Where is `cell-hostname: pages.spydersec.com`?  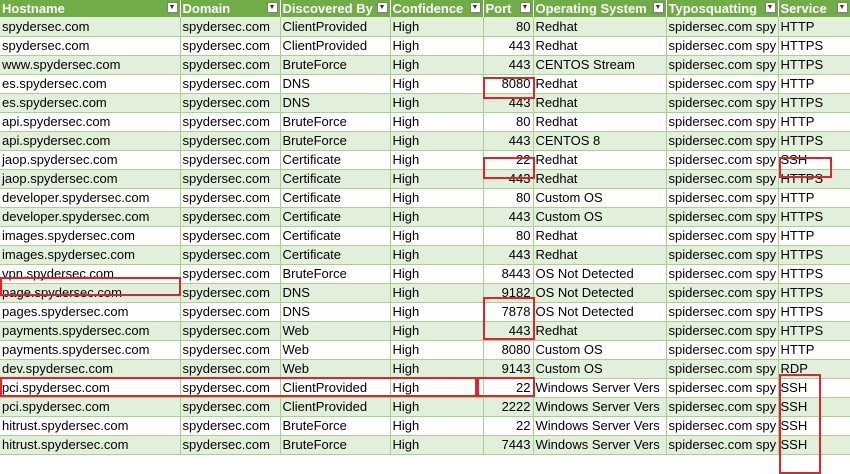 cell-hostname: pages.spydersec.com is located at coordinates (90, 312).